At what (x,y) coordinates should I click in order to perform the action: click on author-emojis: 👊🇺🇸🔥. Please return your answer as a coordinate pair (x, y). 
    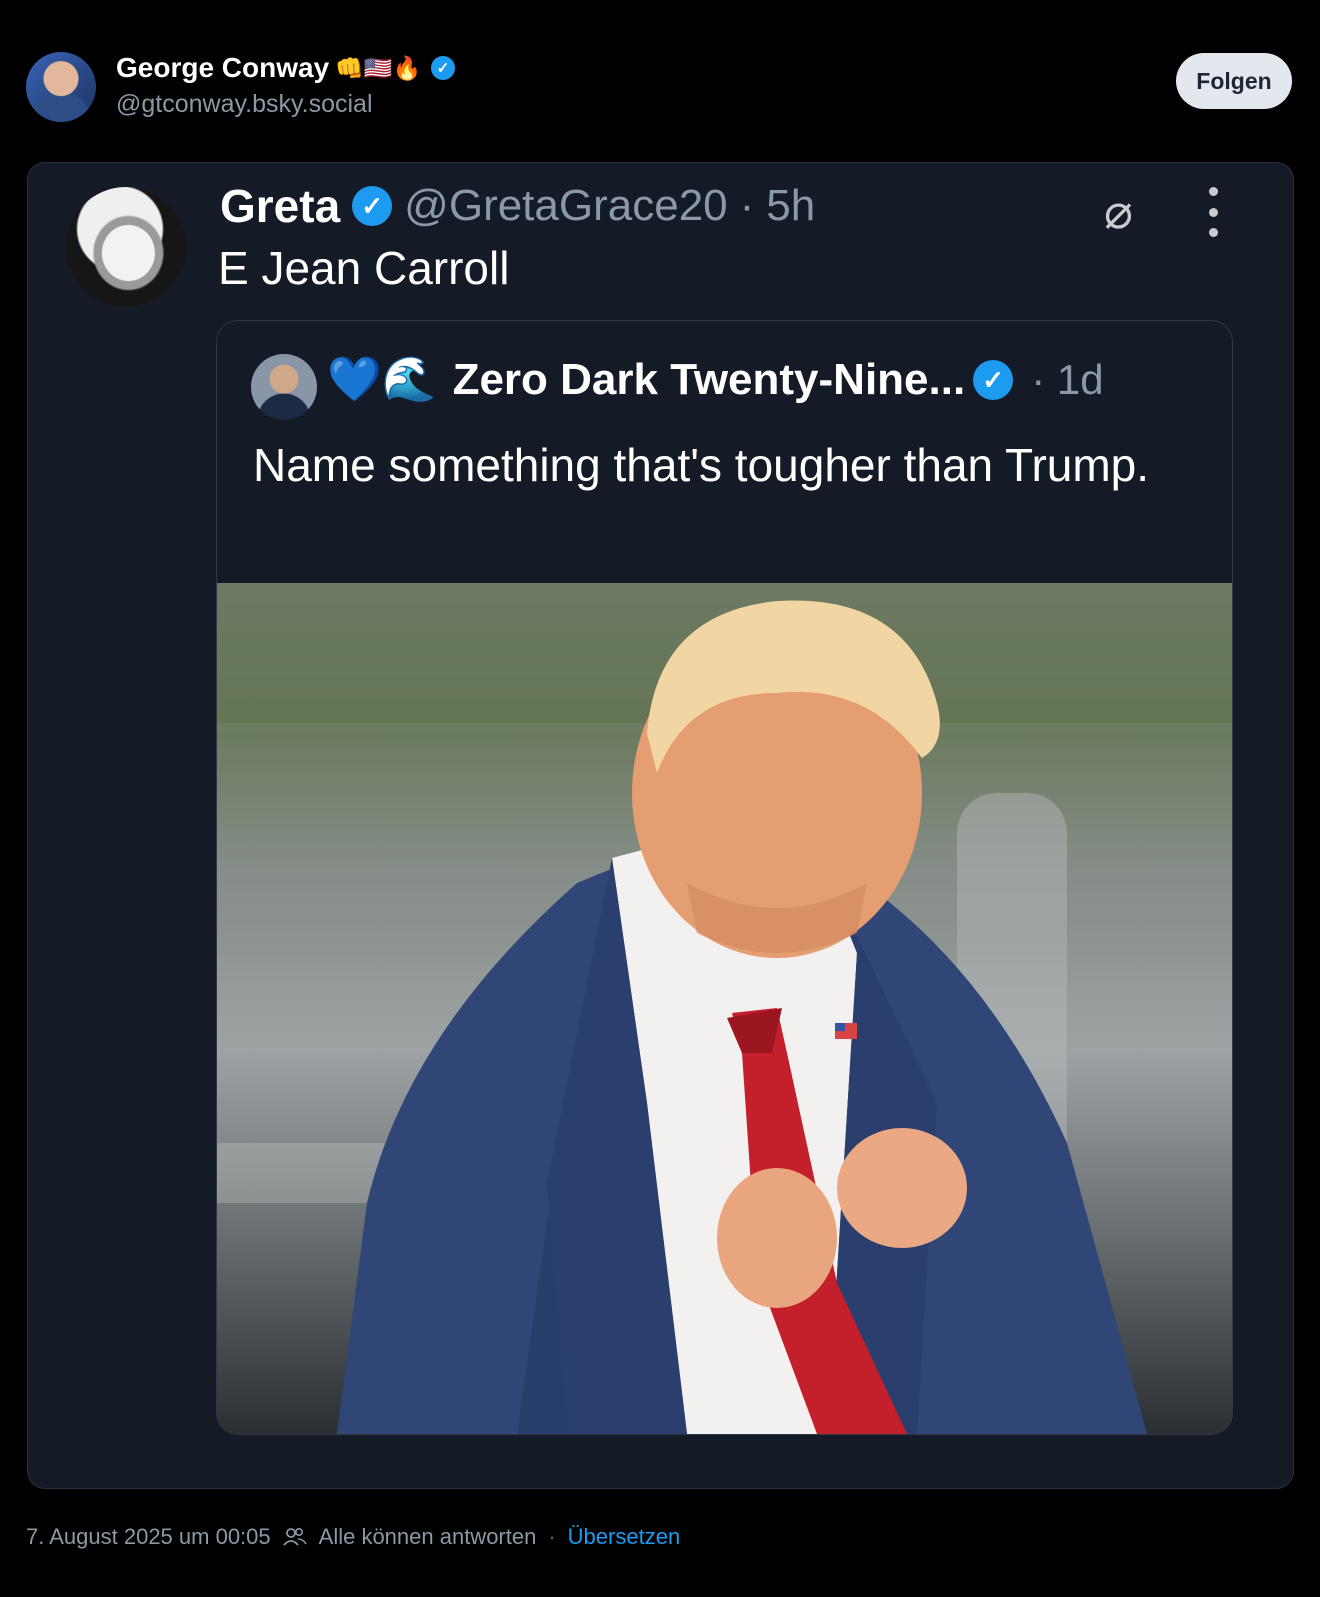
    Looking at the image, I should click on (378, 67).